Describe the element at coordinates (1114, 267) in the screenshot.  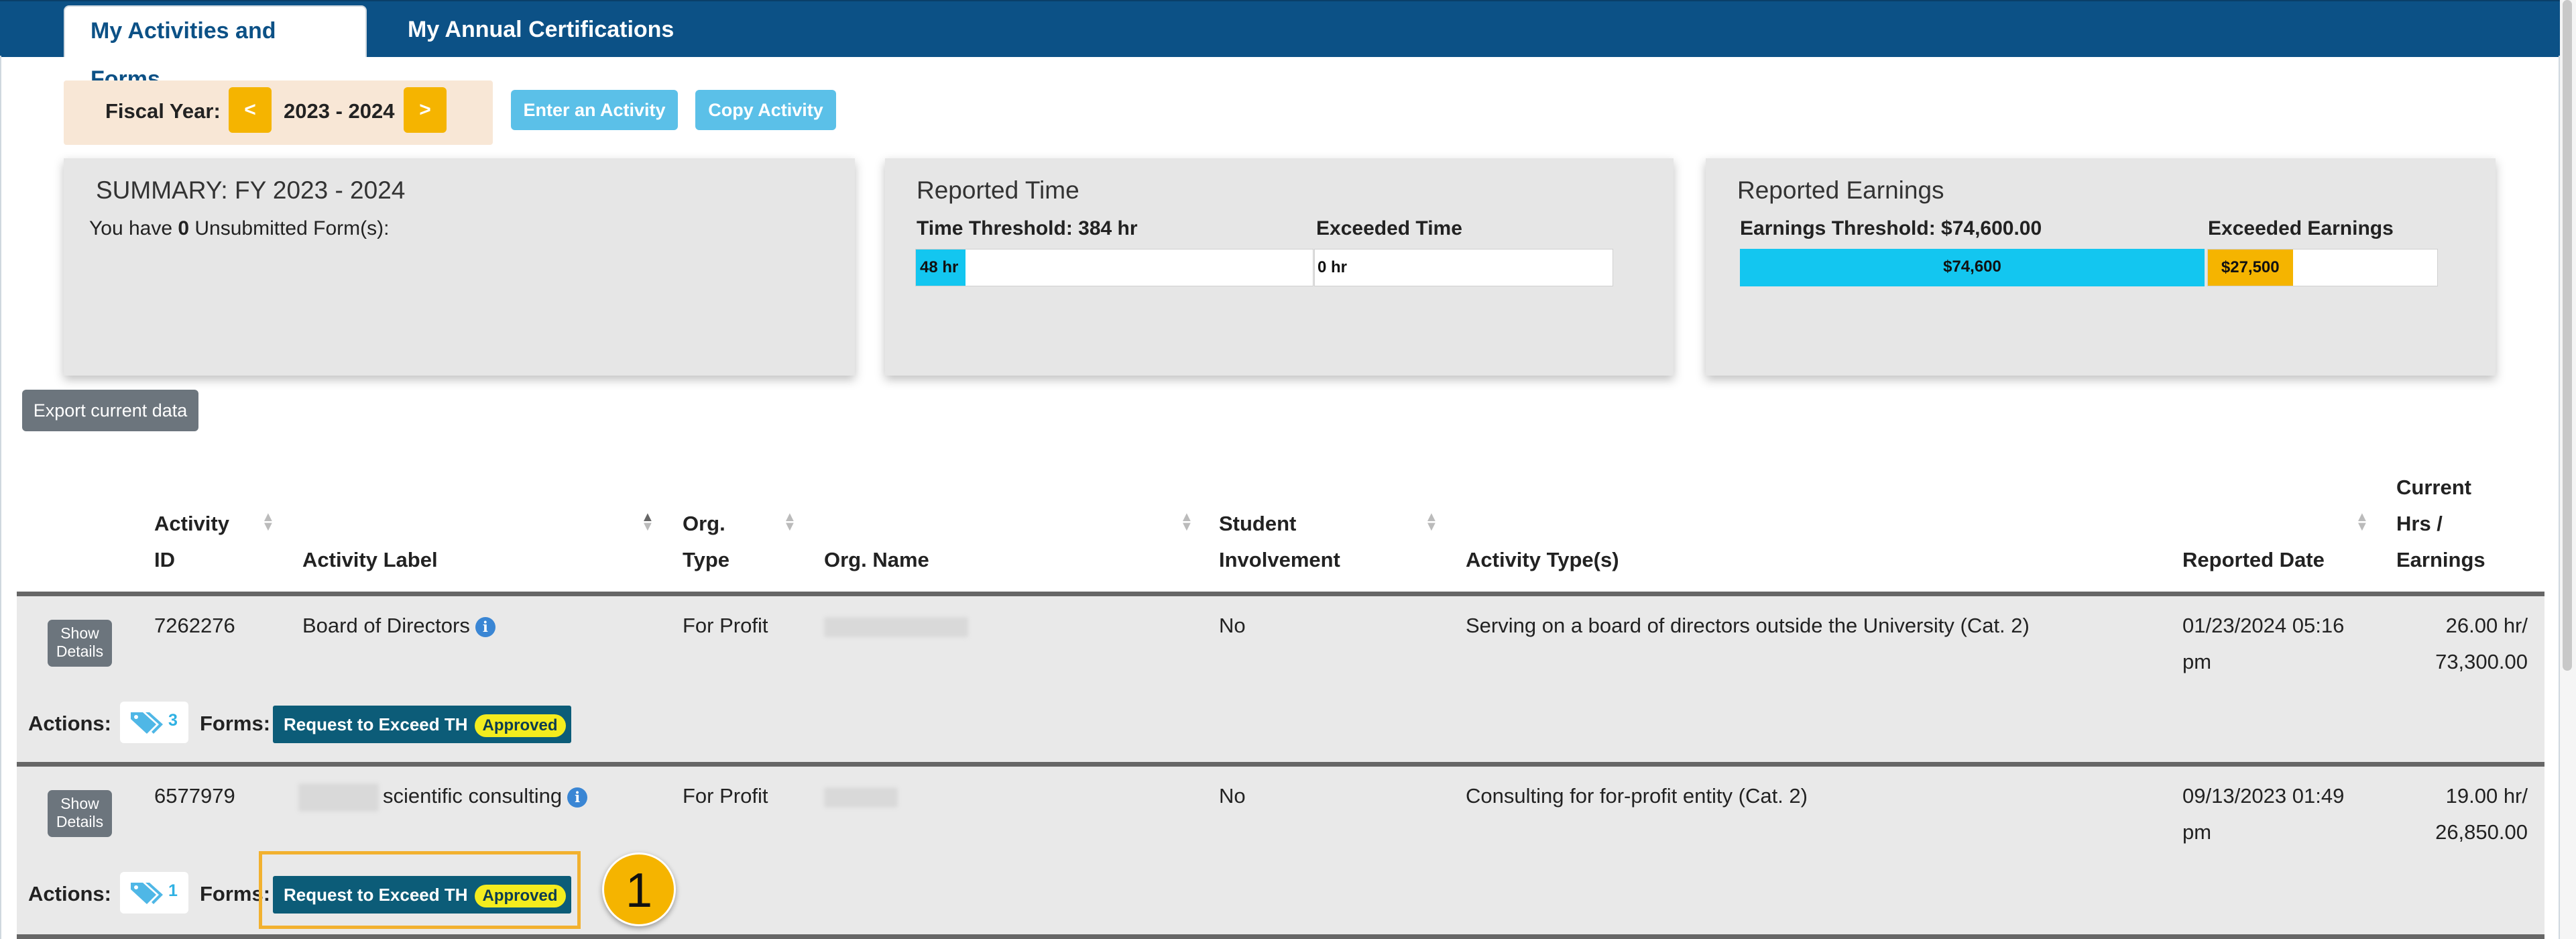
I see `time-threshold-bar: 48 hr` at that location.